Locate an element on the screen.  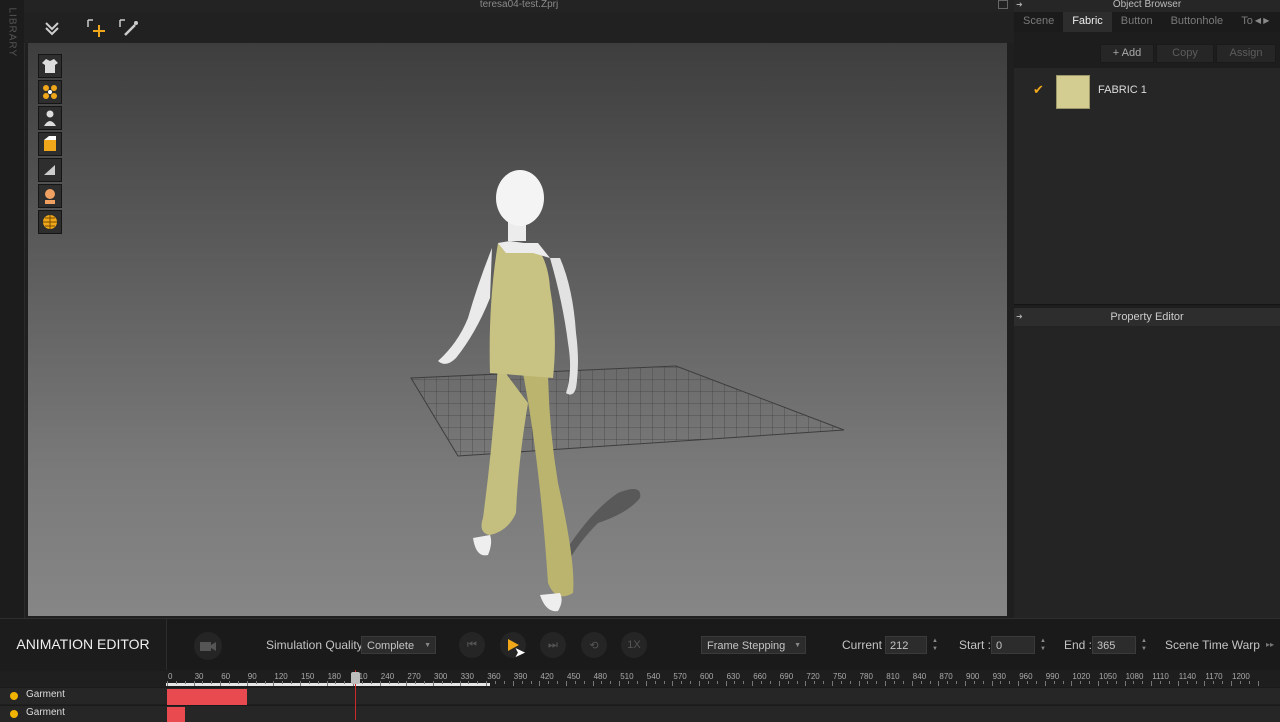
list-item: ✔ FABRIC 1 is located at coordinates (1147, 91).